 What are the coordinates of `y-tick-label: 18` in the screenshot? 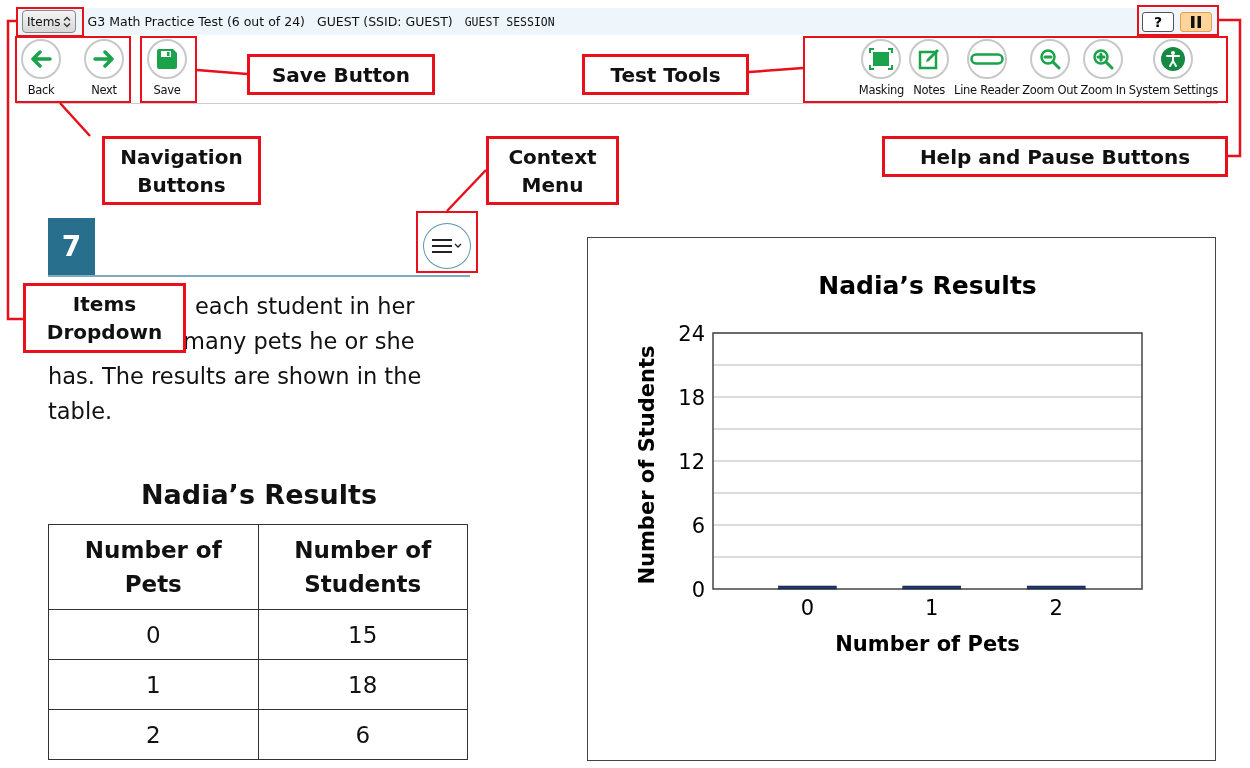 It's located at (691, 398).